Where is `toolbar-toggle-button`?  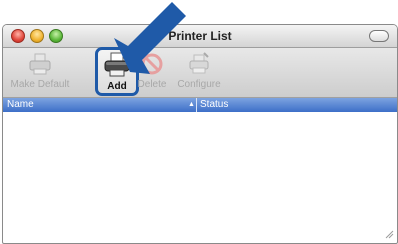
toolbar-toggle-button is located at coordinates (379, 36).